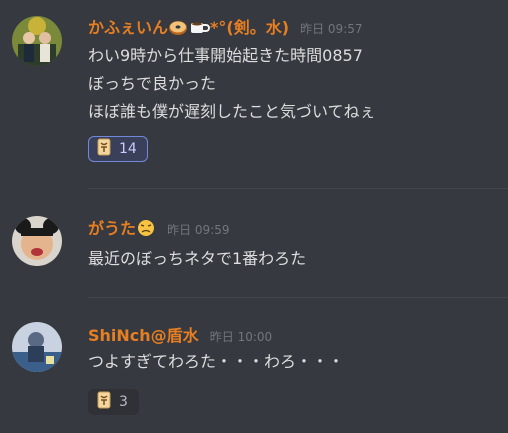 This screenshot has height=433, width=508. What do you see at coordinates (152, 83) in the screenshot?
I see `message-line: ぼっちで良かった` at bounding box center [152, 83].